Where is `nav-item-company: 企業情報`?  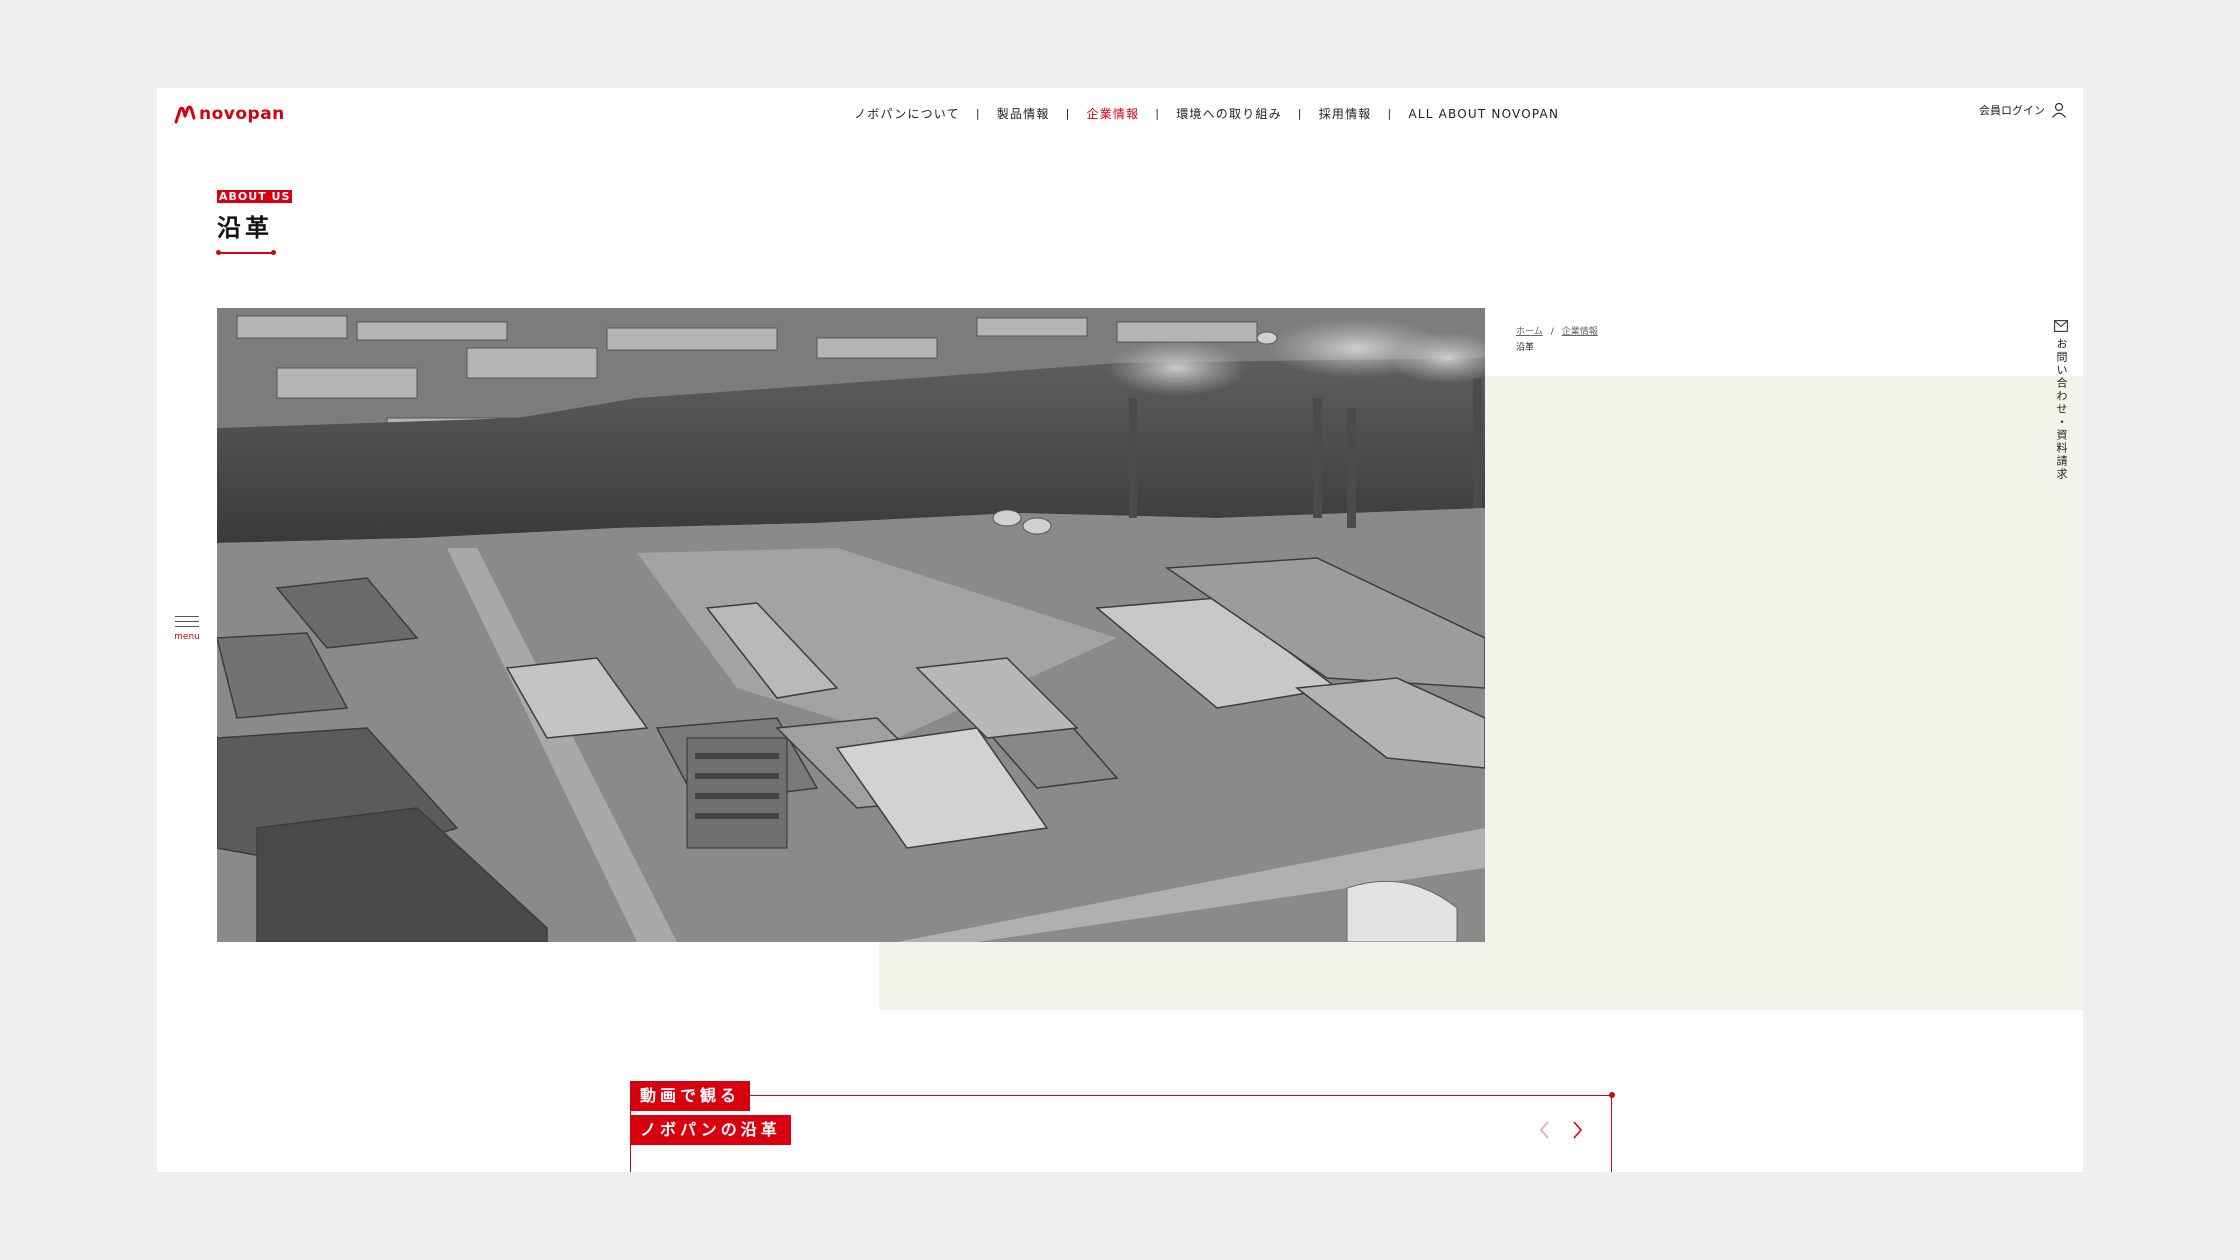 nav-item-company: 企業情報 is located at coordinates (1112, 113).